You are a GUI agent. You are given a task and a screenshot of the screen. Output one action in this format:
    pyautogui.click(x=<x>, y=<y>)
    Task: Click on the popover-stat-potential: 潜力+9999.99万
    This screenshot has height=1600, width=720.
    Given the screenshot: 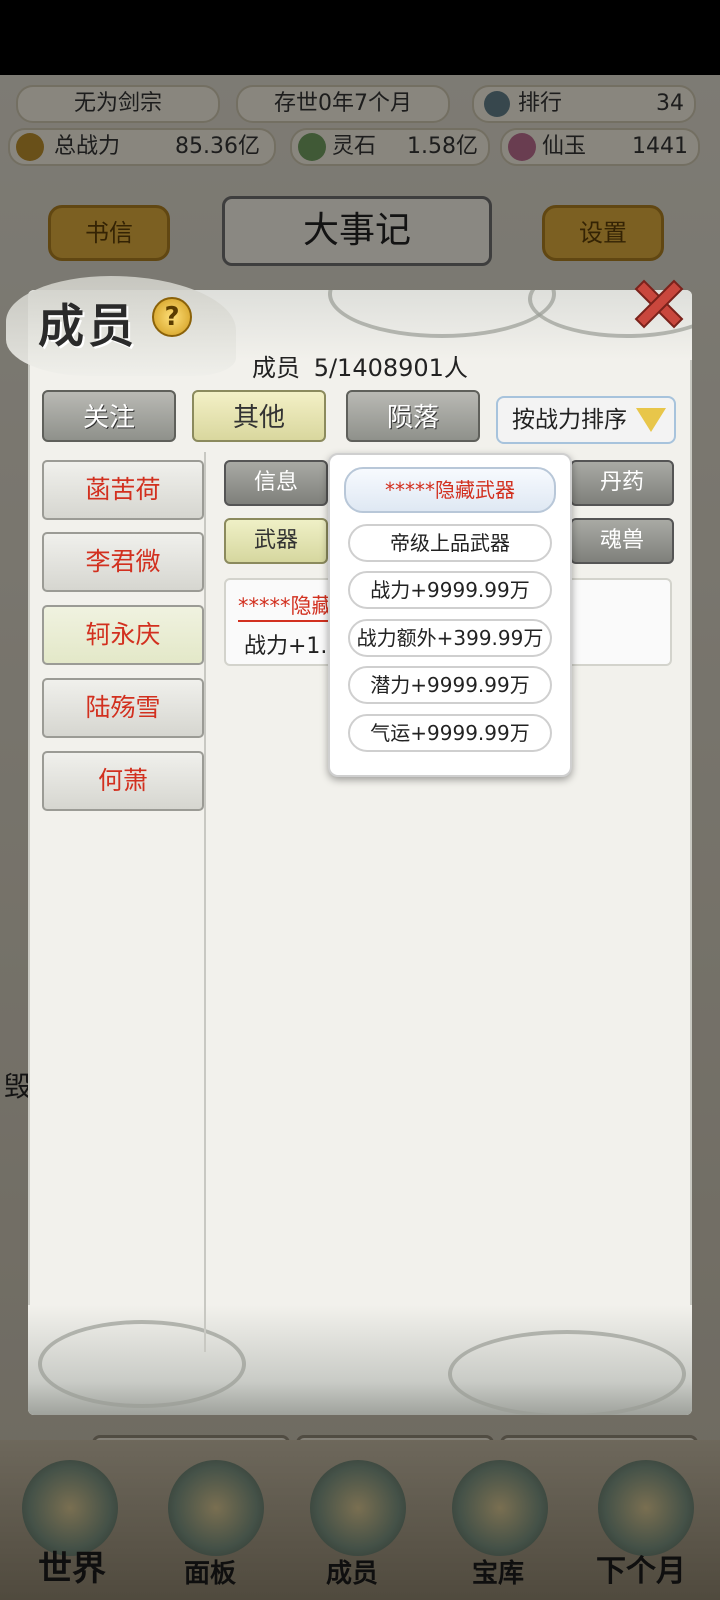 What is the action you would take?
    pyautogui.click(x=450, y=685)
    